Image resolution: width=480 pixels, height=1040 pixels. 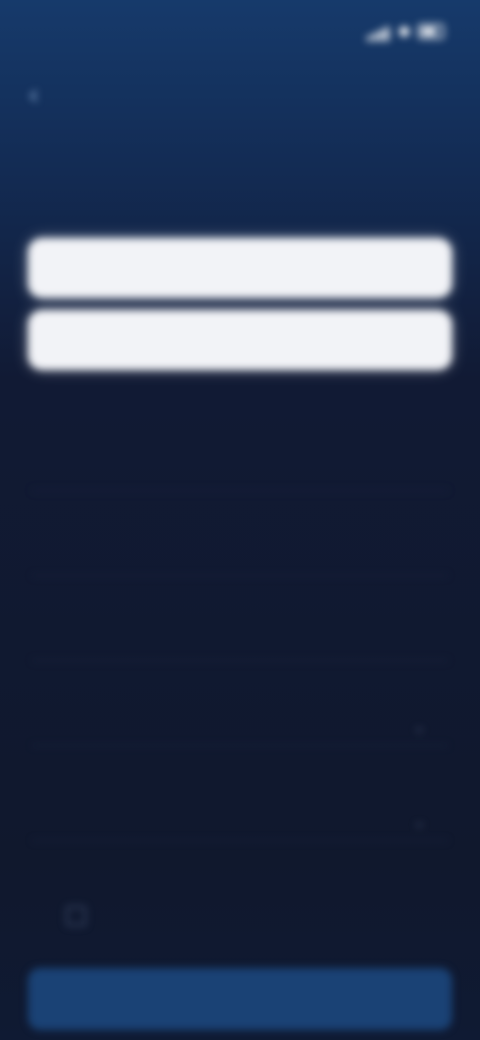 I want to click on form-field-5: ⌄, so click(x=240, y=800).